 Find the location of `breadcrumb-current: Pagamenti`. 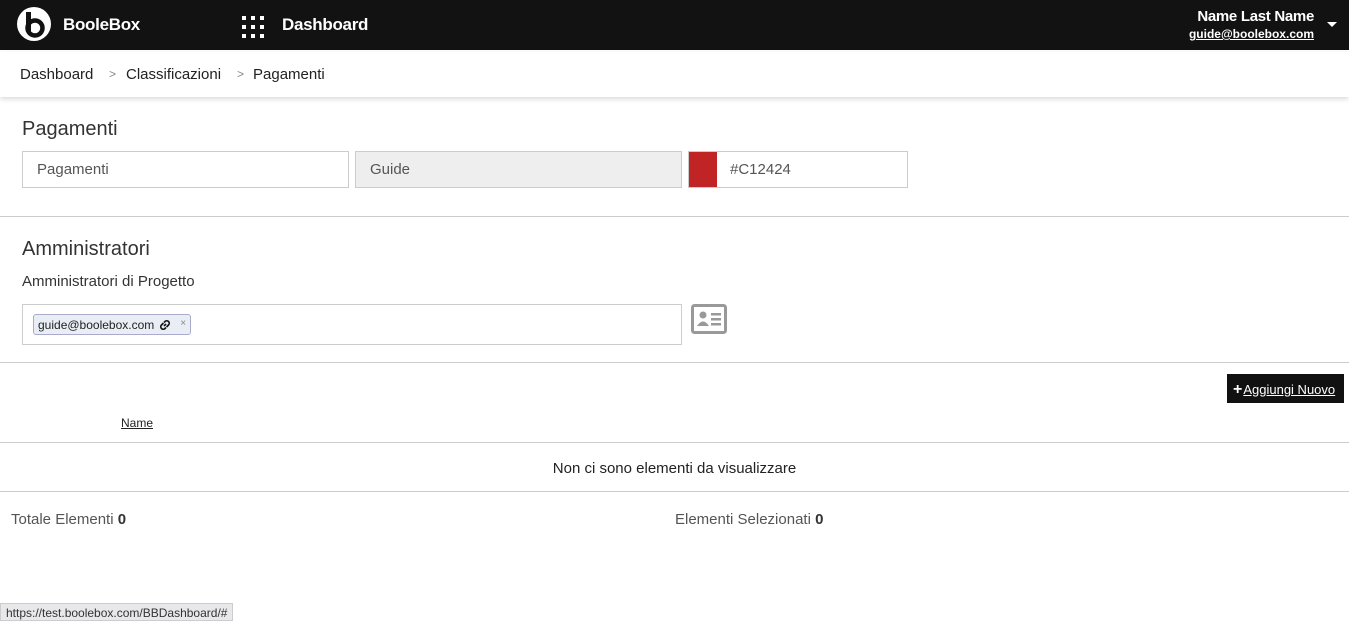

breadcrumb-current: Pagamenti is located at coordinates (289, 74).